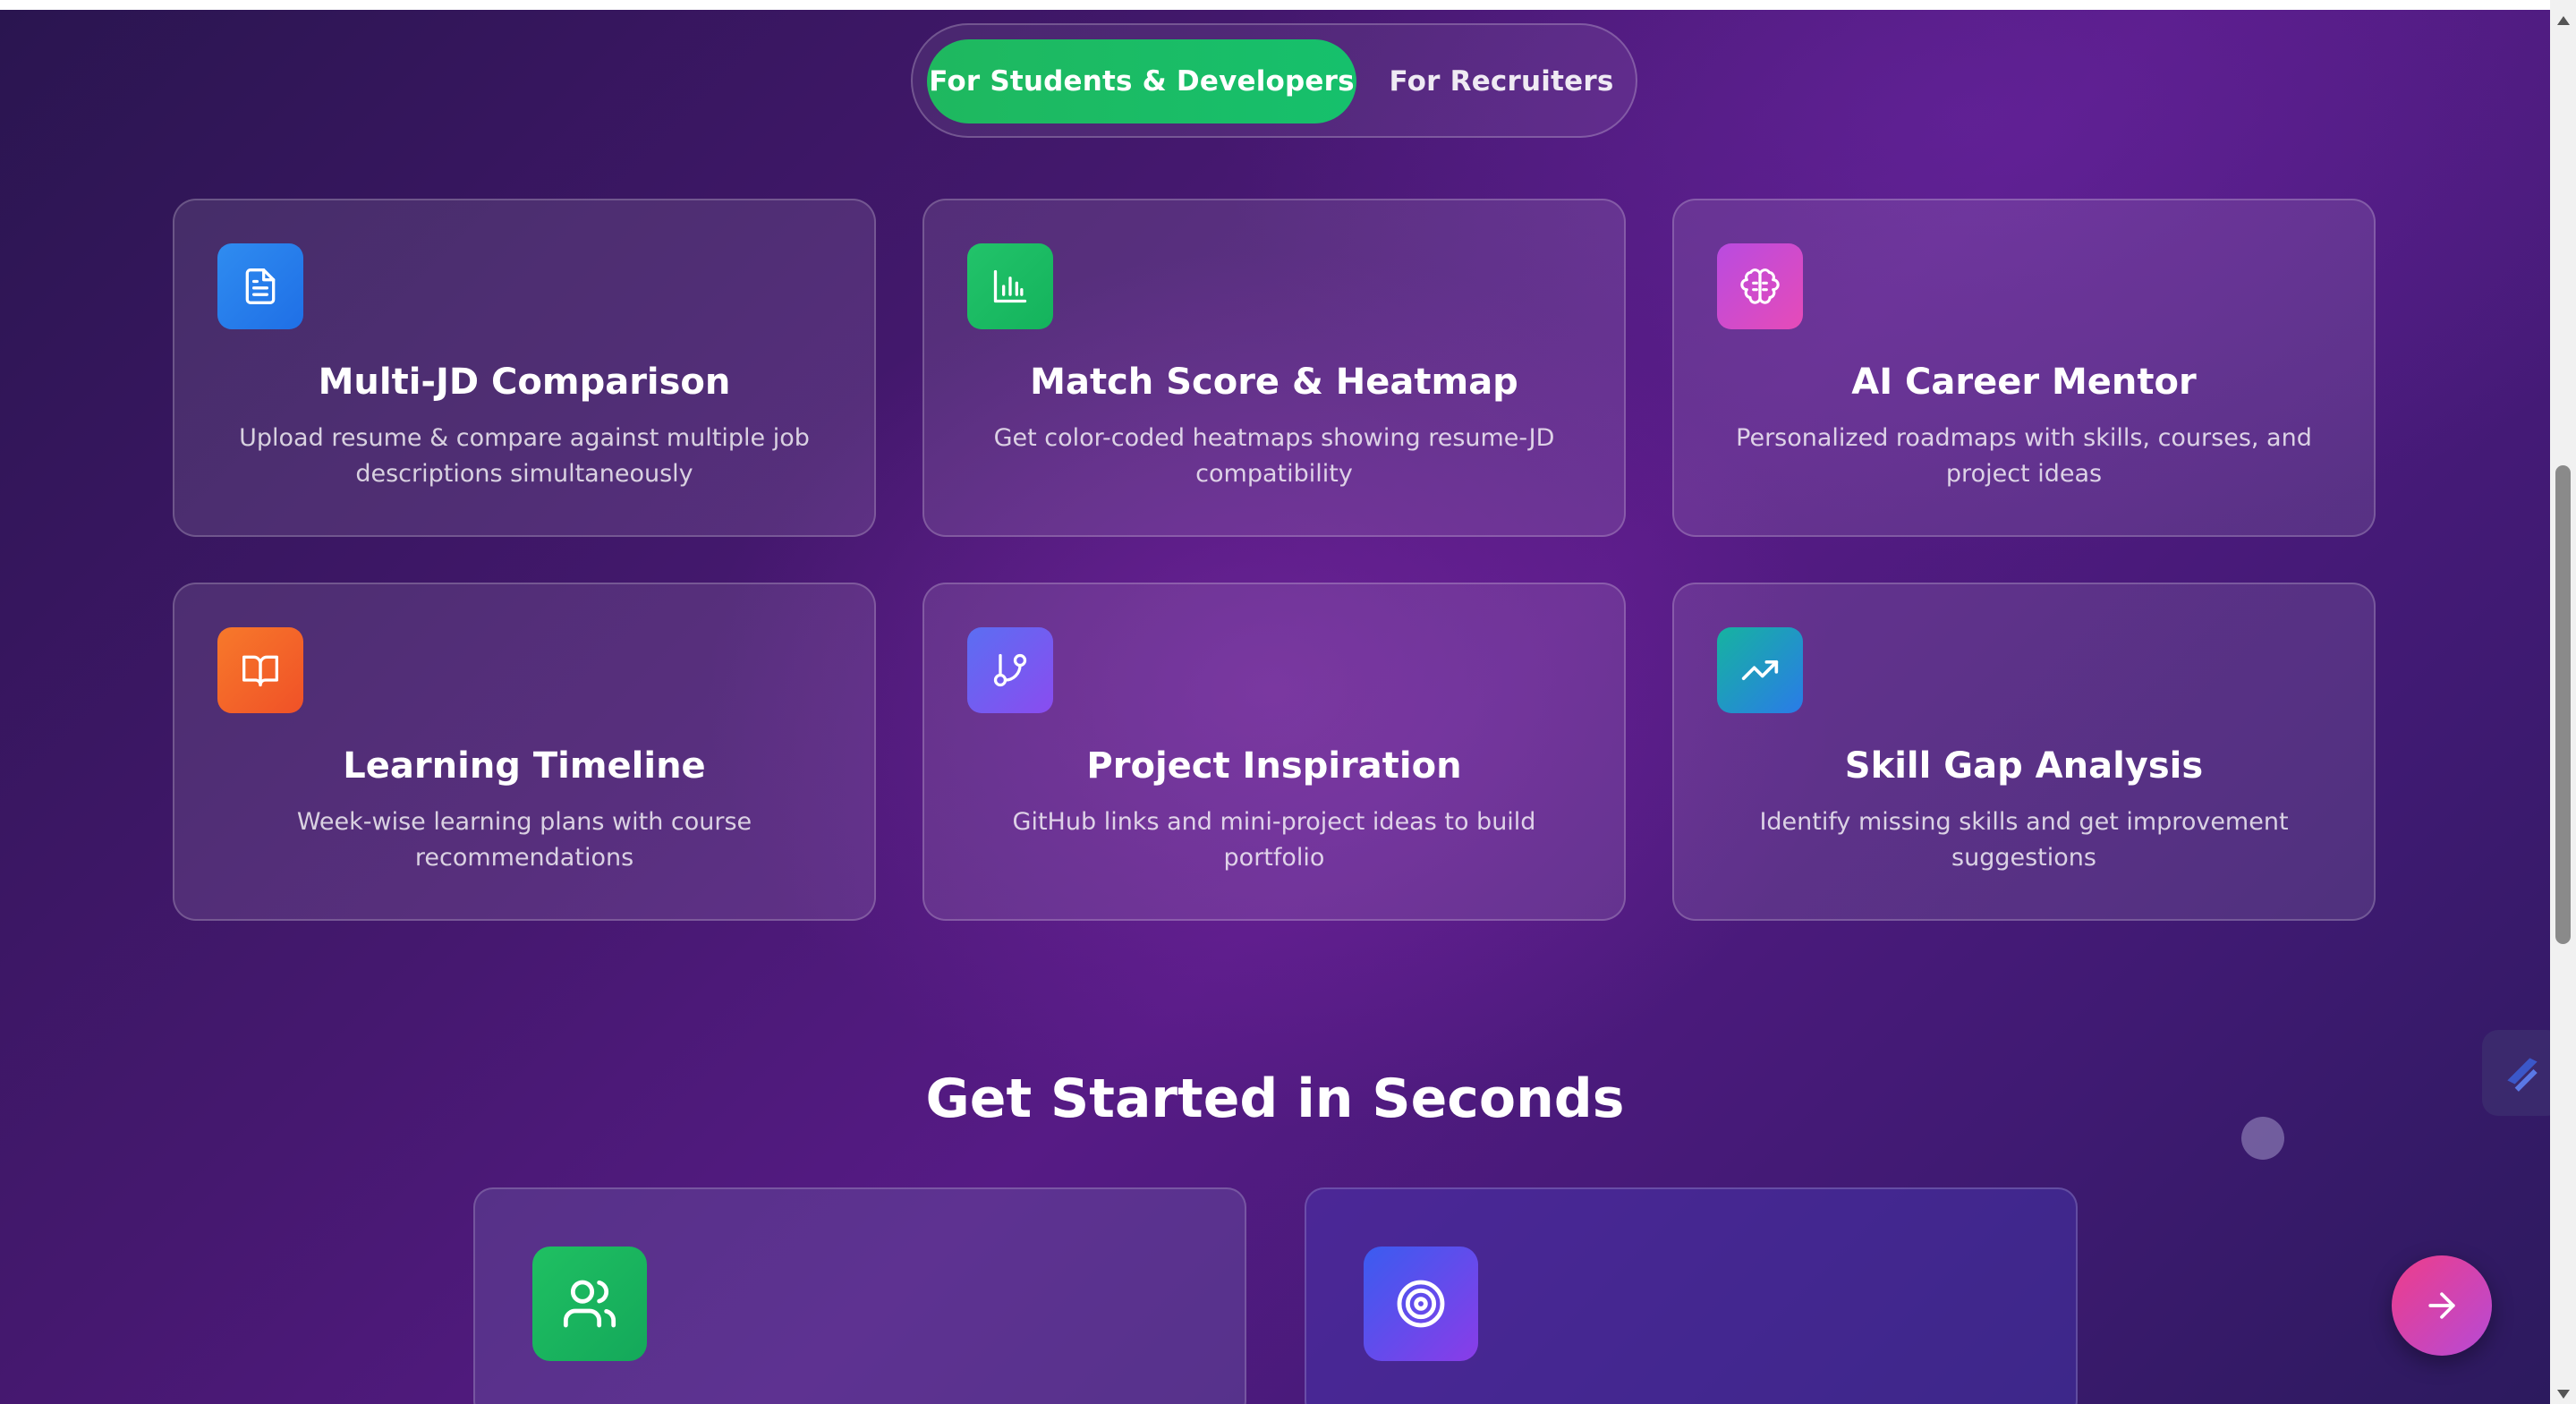  What do you see at coordinates (1274, 766) in the screenshot?
I see `feature-title: Project Inspiration` at bounding box center [1274, 766].